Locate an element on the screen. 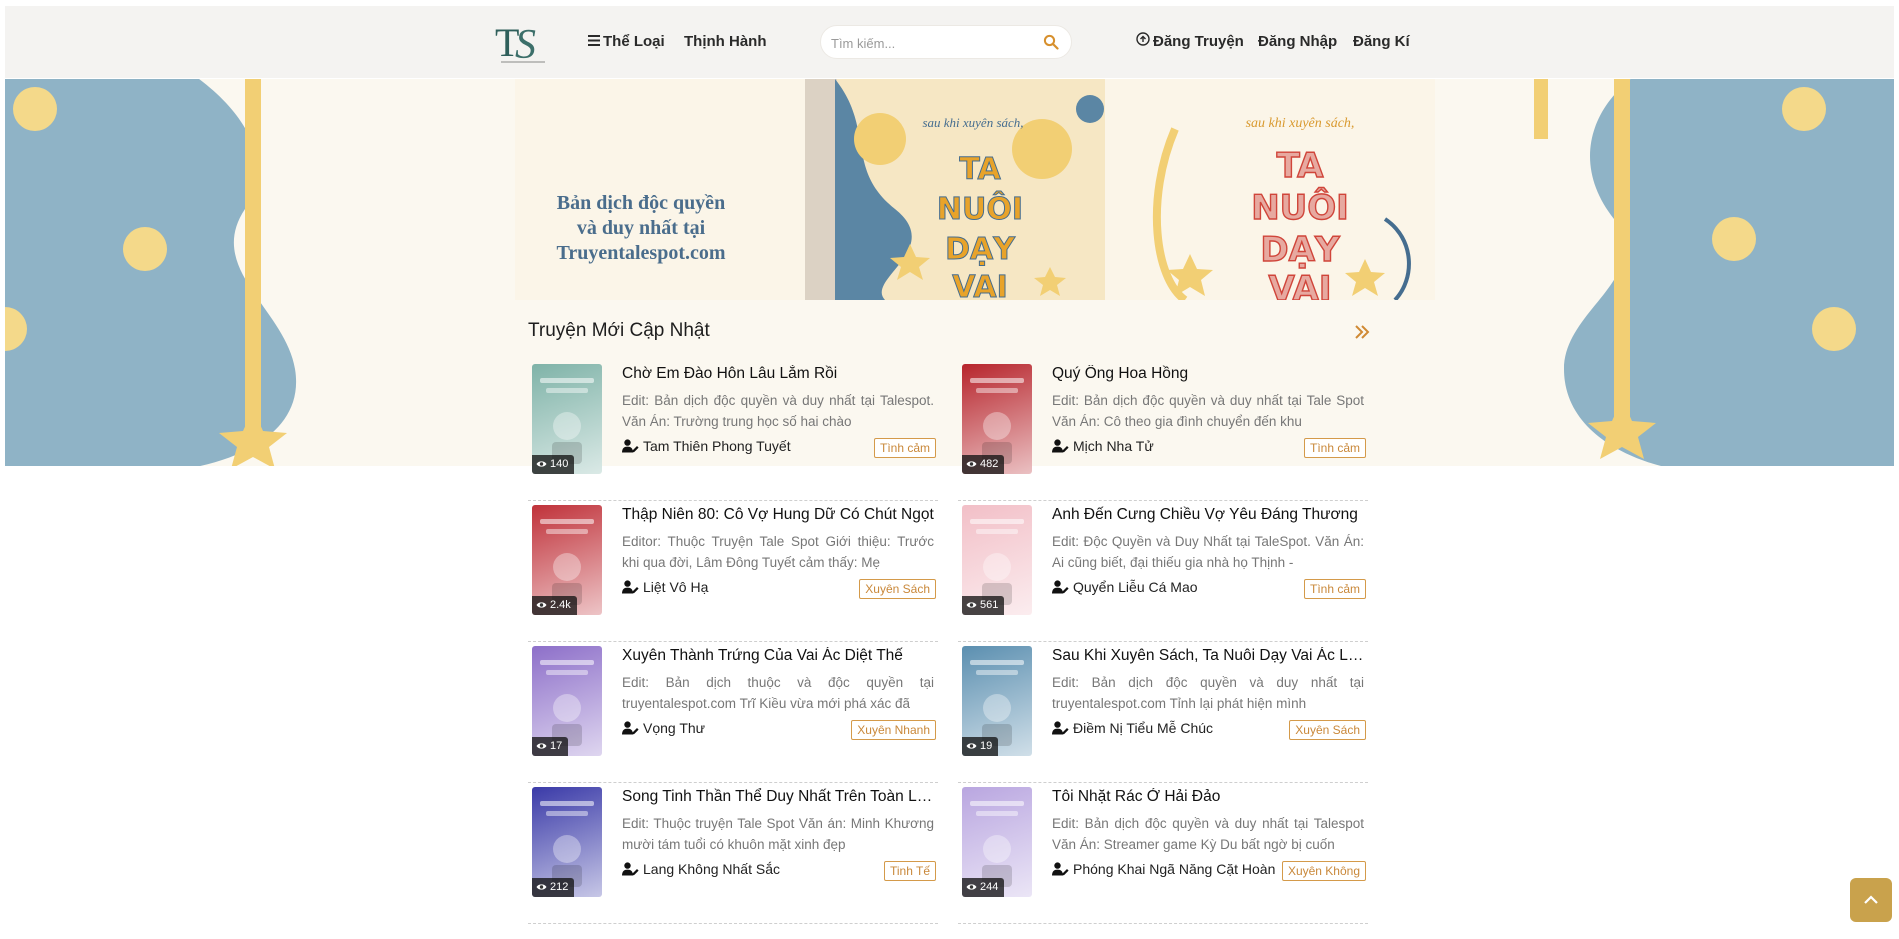  chevron-up-icon is located at coordinates (1871, 899).